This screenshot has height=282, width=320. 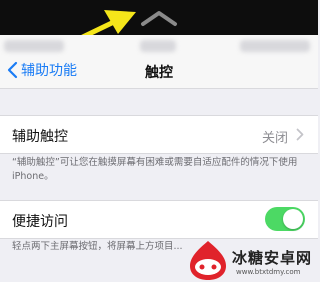 I want to click on reachability-toggle, so click(x=285, y=219).